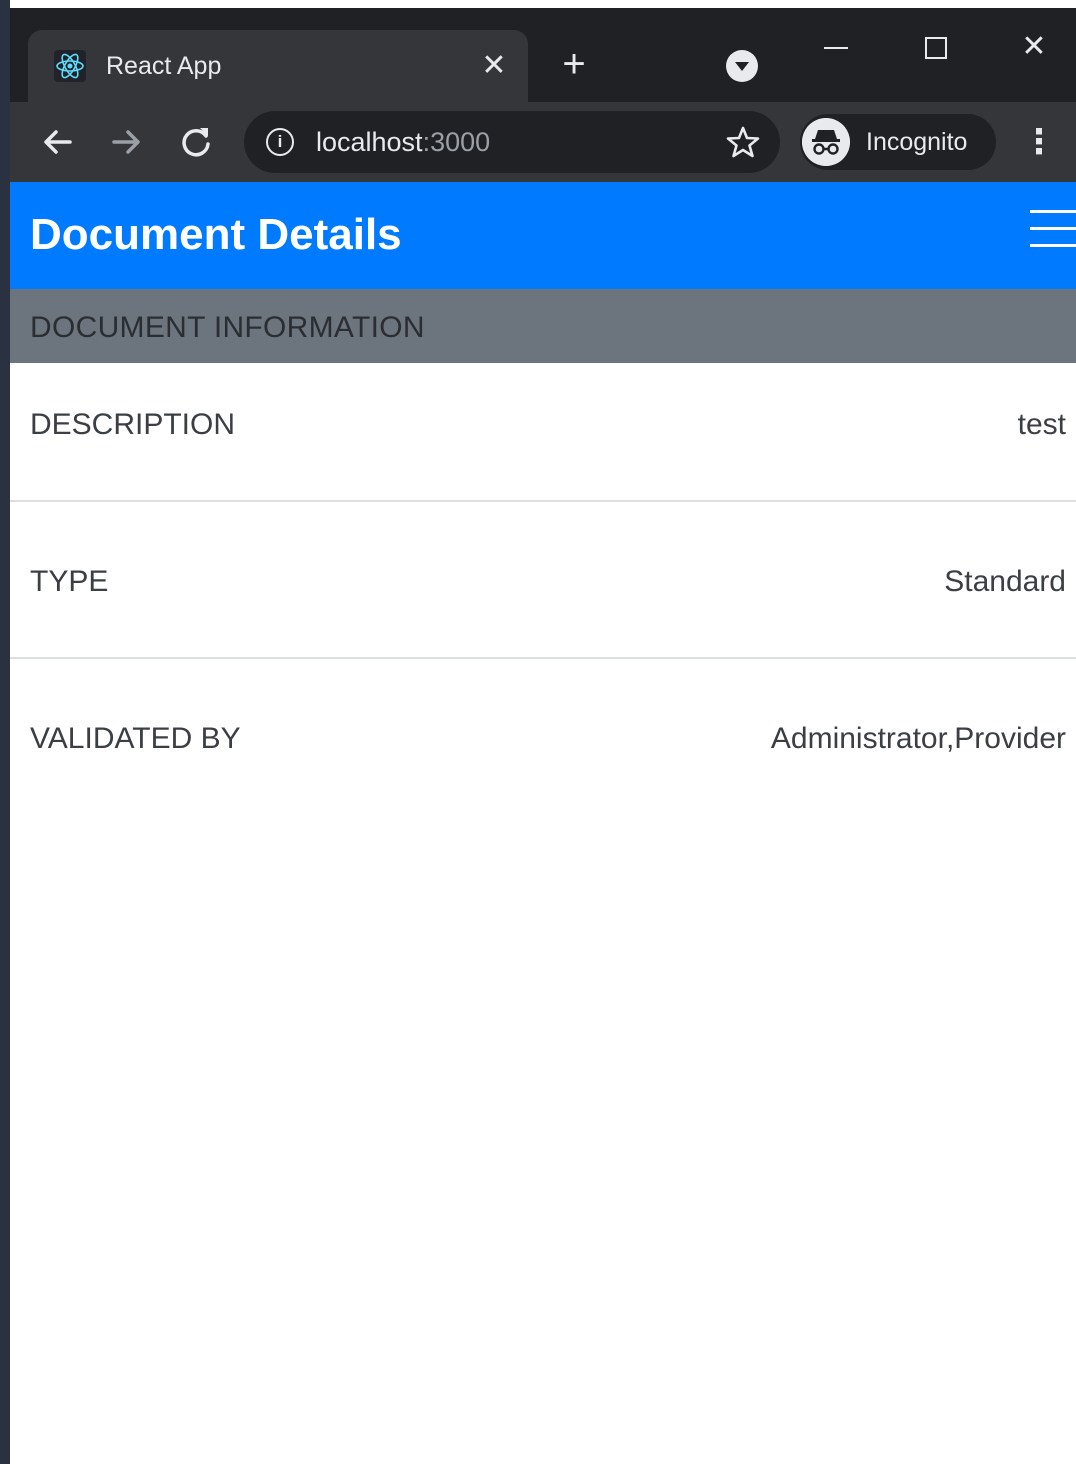 This screenshot has height=1464, width=1076. What do you see at coordinates (278, 66) in the screenshot?
I see `tab-react-app: React App ✕` at bounding box center [278, 66].